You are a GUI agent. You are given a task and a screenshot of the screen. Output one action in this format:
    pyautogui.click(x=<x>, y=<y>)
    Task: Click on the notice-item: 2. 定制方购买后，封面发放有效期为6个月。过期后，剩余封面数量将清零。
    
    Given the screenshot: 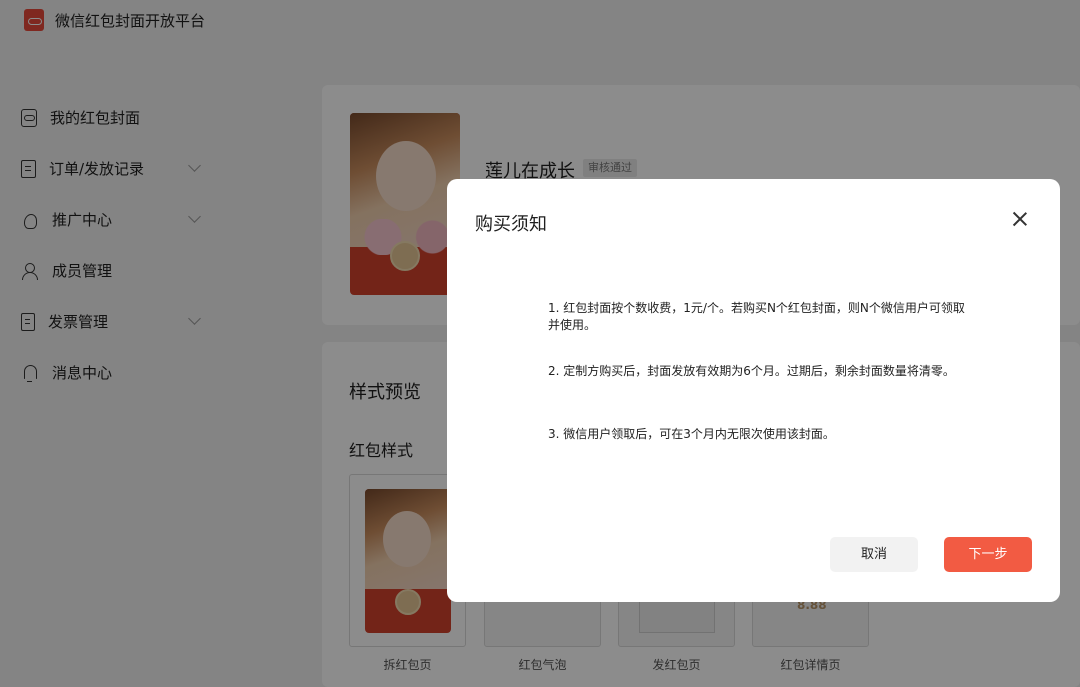 What is the action you would take?
    pyautogui.click(x=751, y=371)
    